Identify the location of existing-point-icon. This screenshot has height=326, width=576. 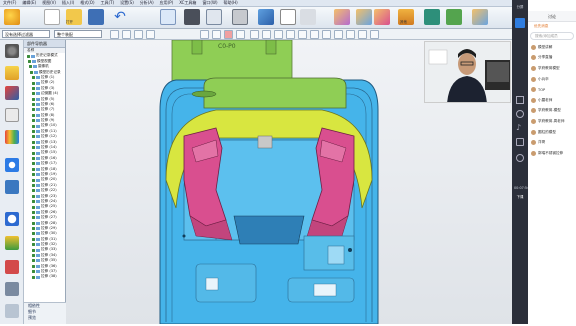
(314, 34).